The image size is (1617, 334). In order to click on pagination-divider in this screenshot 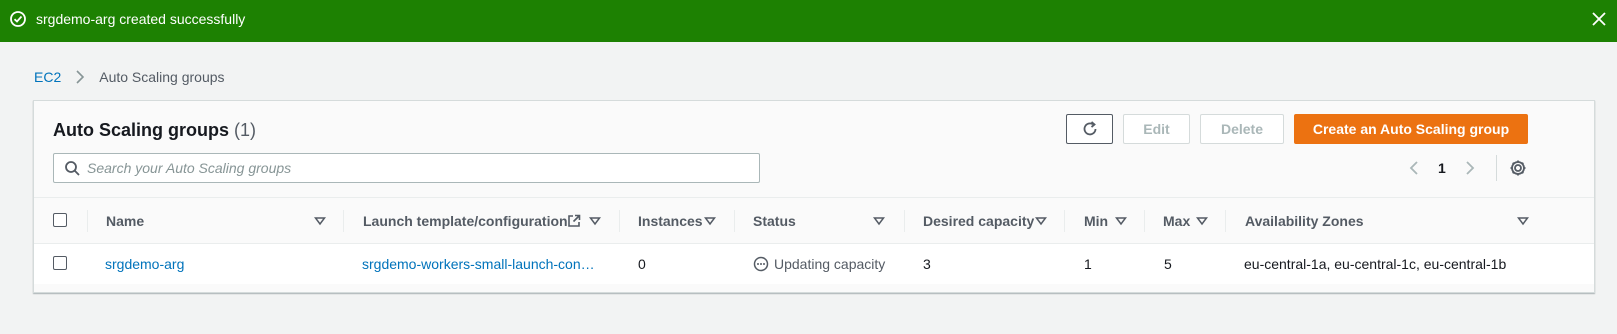, I will do `click(1496, 168)`.